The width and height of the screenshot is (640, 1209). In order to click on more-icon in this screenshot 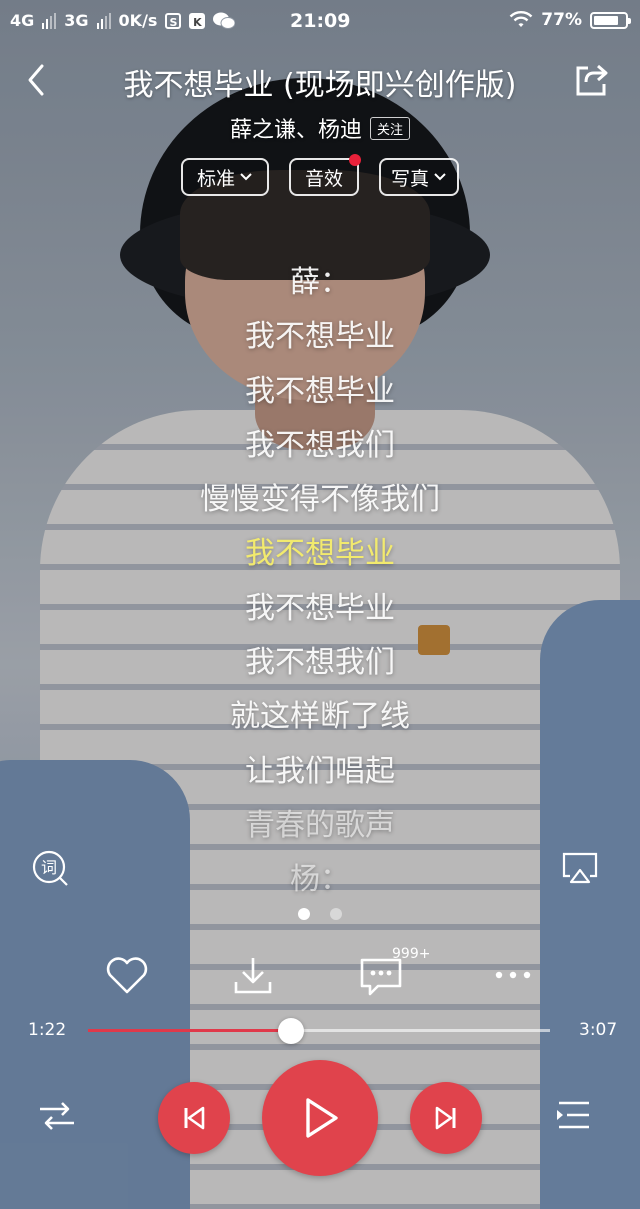, I will do `click(513, 975)`.